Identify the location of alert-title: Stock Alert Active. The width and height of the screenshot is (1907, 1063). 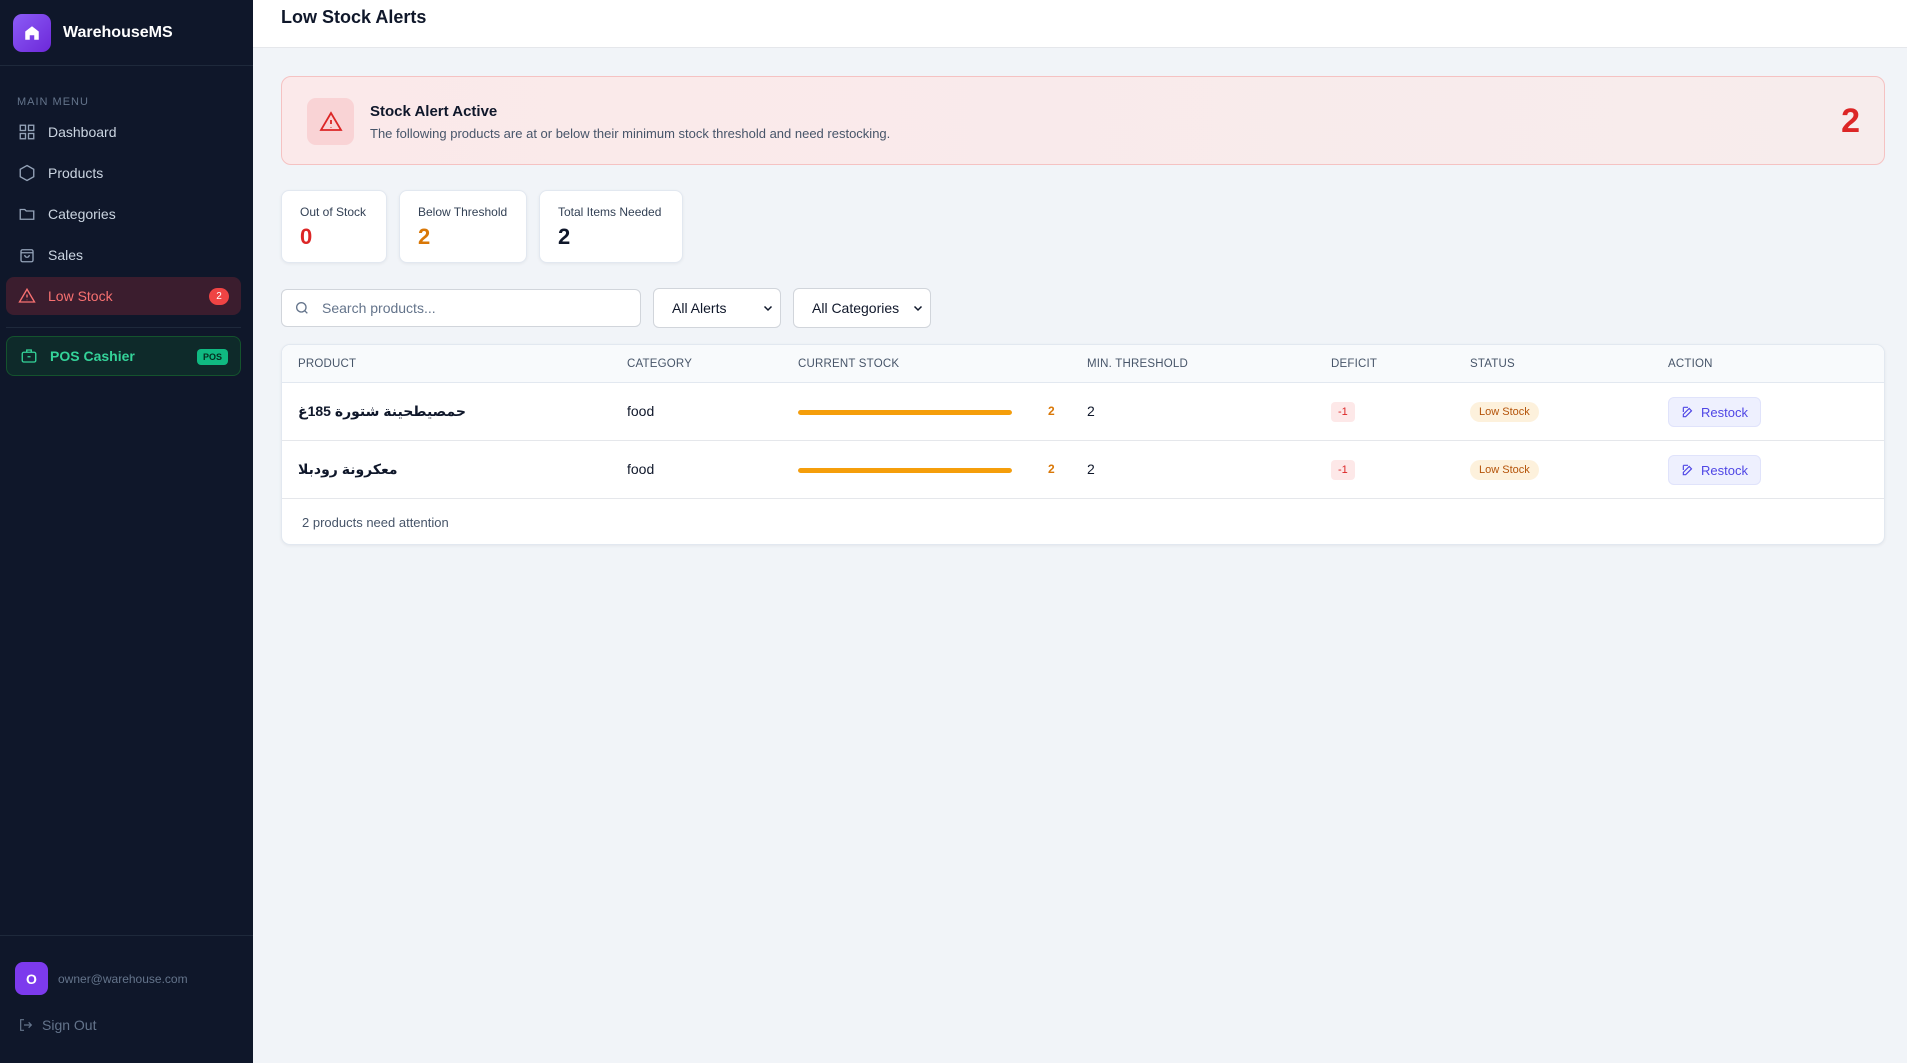
(434, 111).